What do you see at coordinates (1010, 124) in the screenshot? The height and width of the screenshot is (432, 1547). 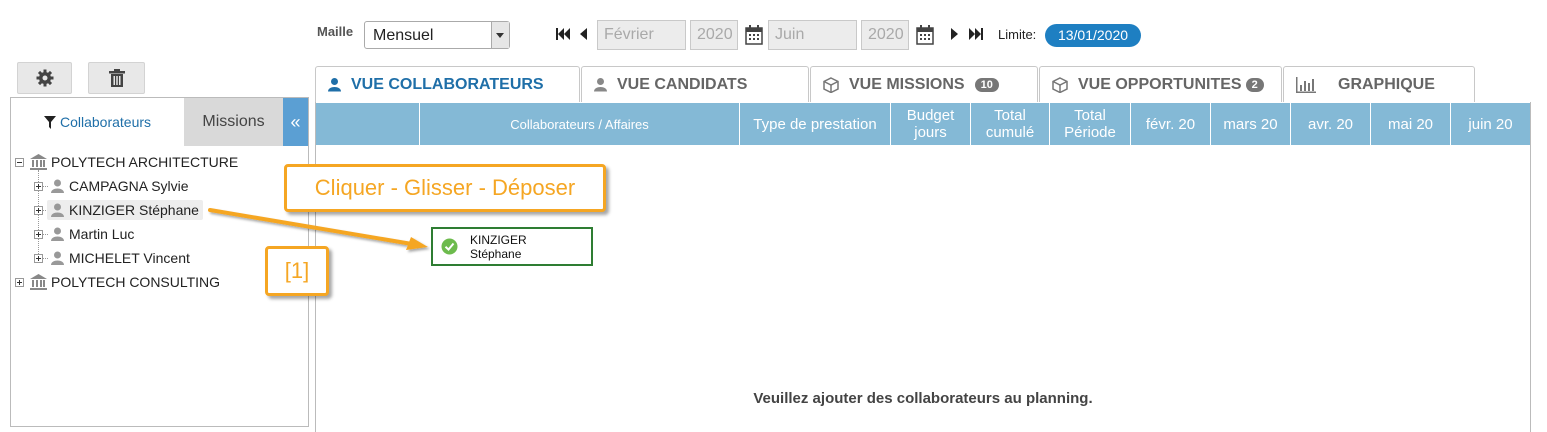 I see `column-header: Total cumulé` at bounding box center [1010, 124].